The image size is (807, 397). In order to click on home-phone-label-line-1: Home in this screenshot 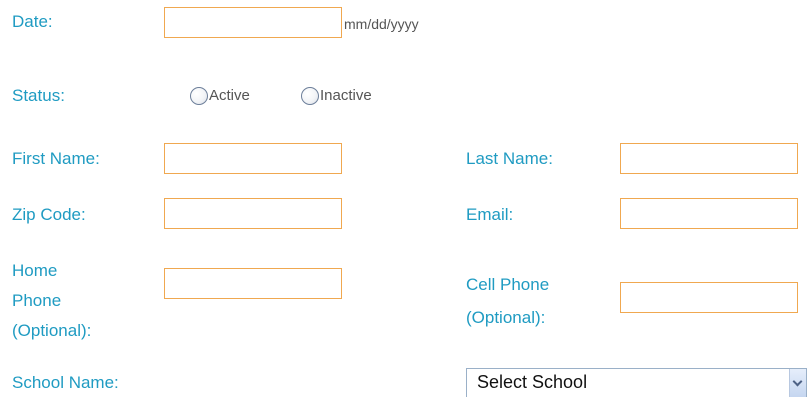, I will do `click(35, 270)`.